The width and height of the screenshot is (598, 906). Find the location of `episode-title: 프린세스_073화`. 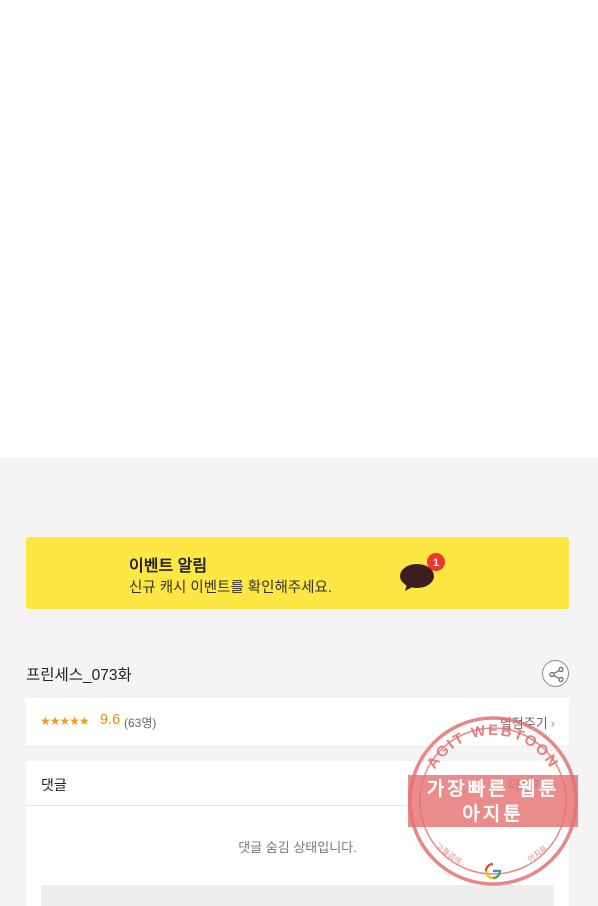

episode-title: 프린세스_073화 is located at coordinates (79, 675).